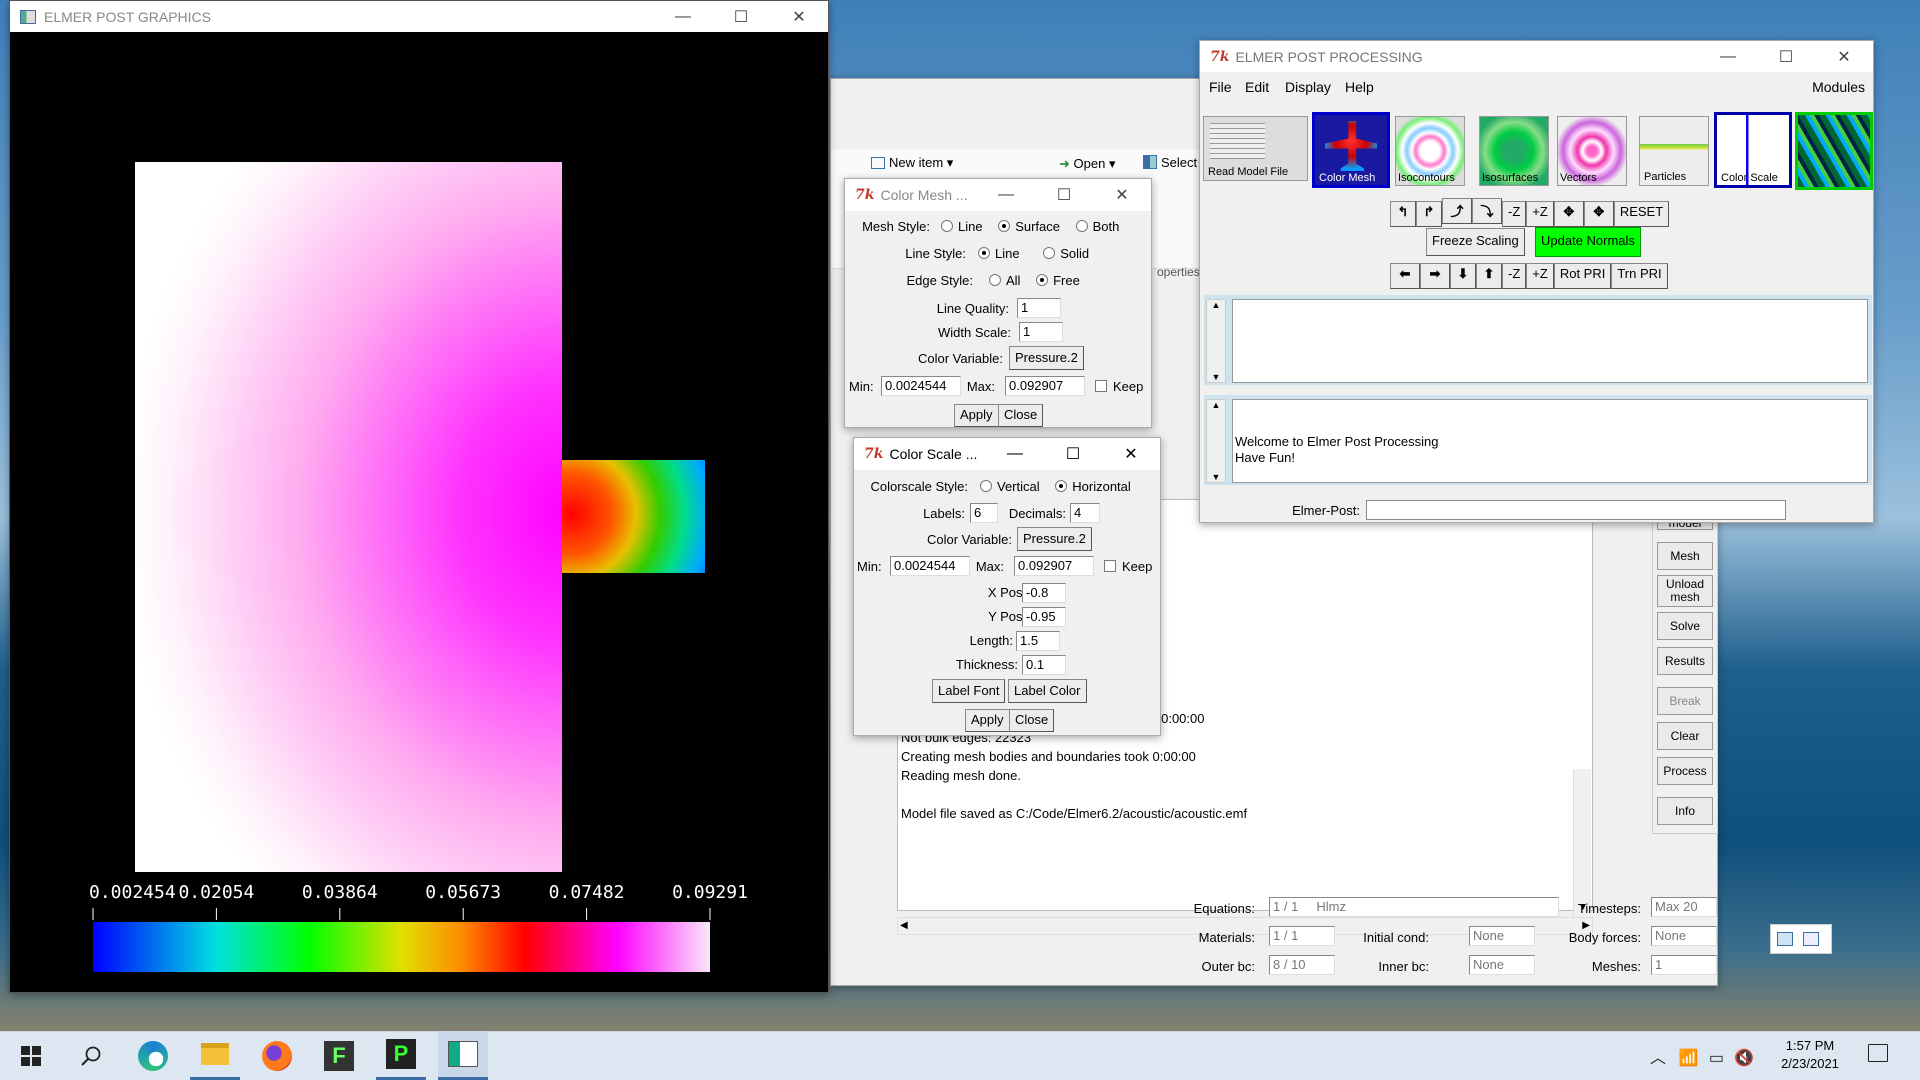  What do you see at coordinates (1216, 441) in the screenshot?
I see `console-scrollbar: ▲ ▼` at bounding box center [1216, 441].